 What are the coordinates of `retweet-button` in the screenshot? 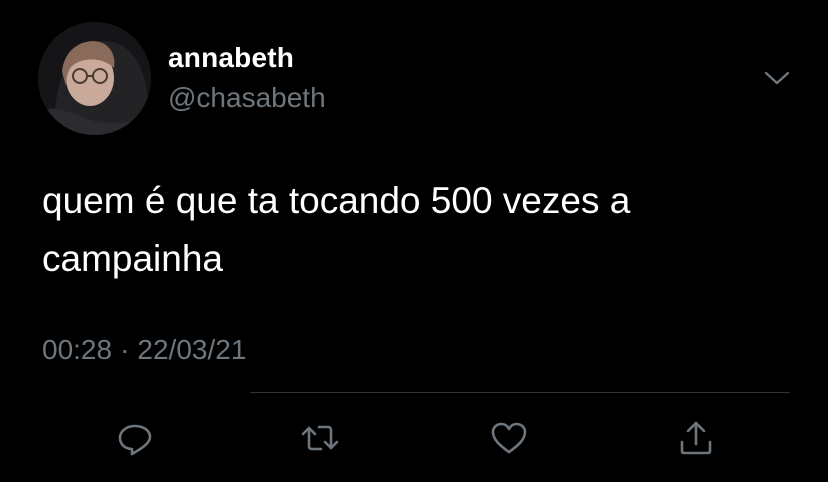 It's located at (320, 438).